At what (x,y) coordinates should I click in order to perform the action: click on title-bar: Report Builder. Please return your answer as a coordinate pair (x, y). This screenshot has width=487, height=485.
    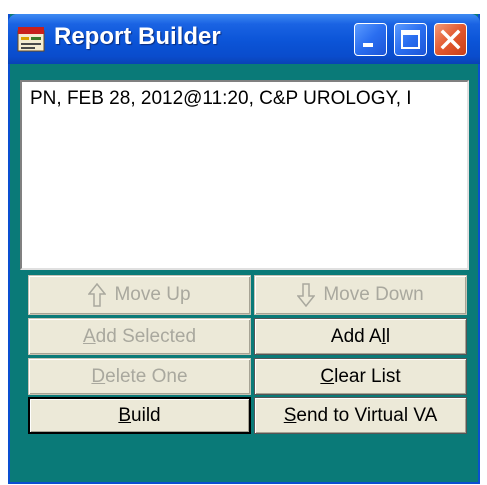
    Looking at the image, I should click on (244, 39).